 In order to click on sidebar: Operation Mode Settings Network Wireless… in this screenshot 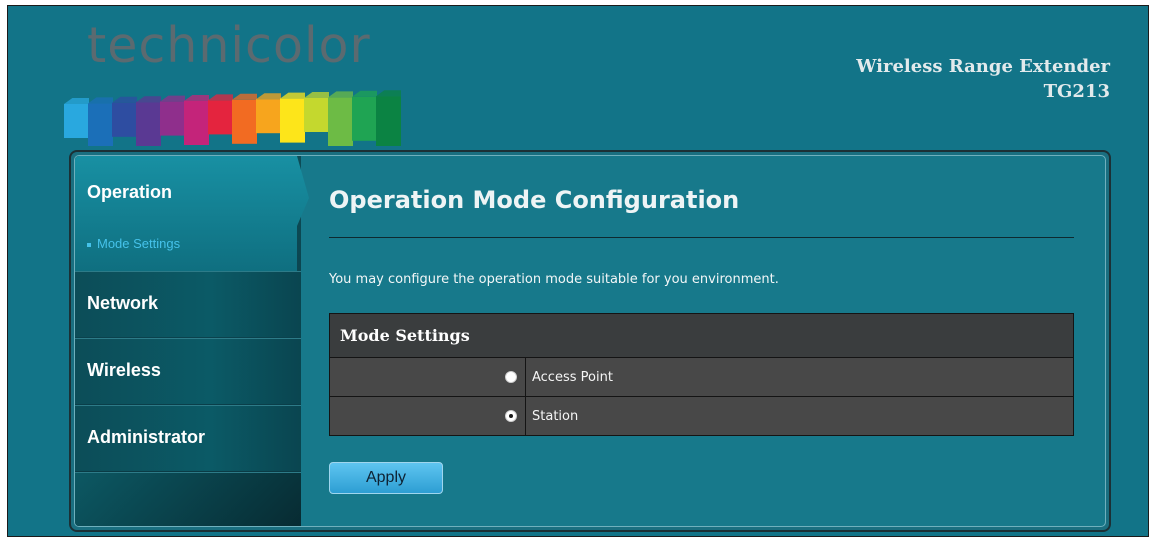, I will do `click(192, 341)`.